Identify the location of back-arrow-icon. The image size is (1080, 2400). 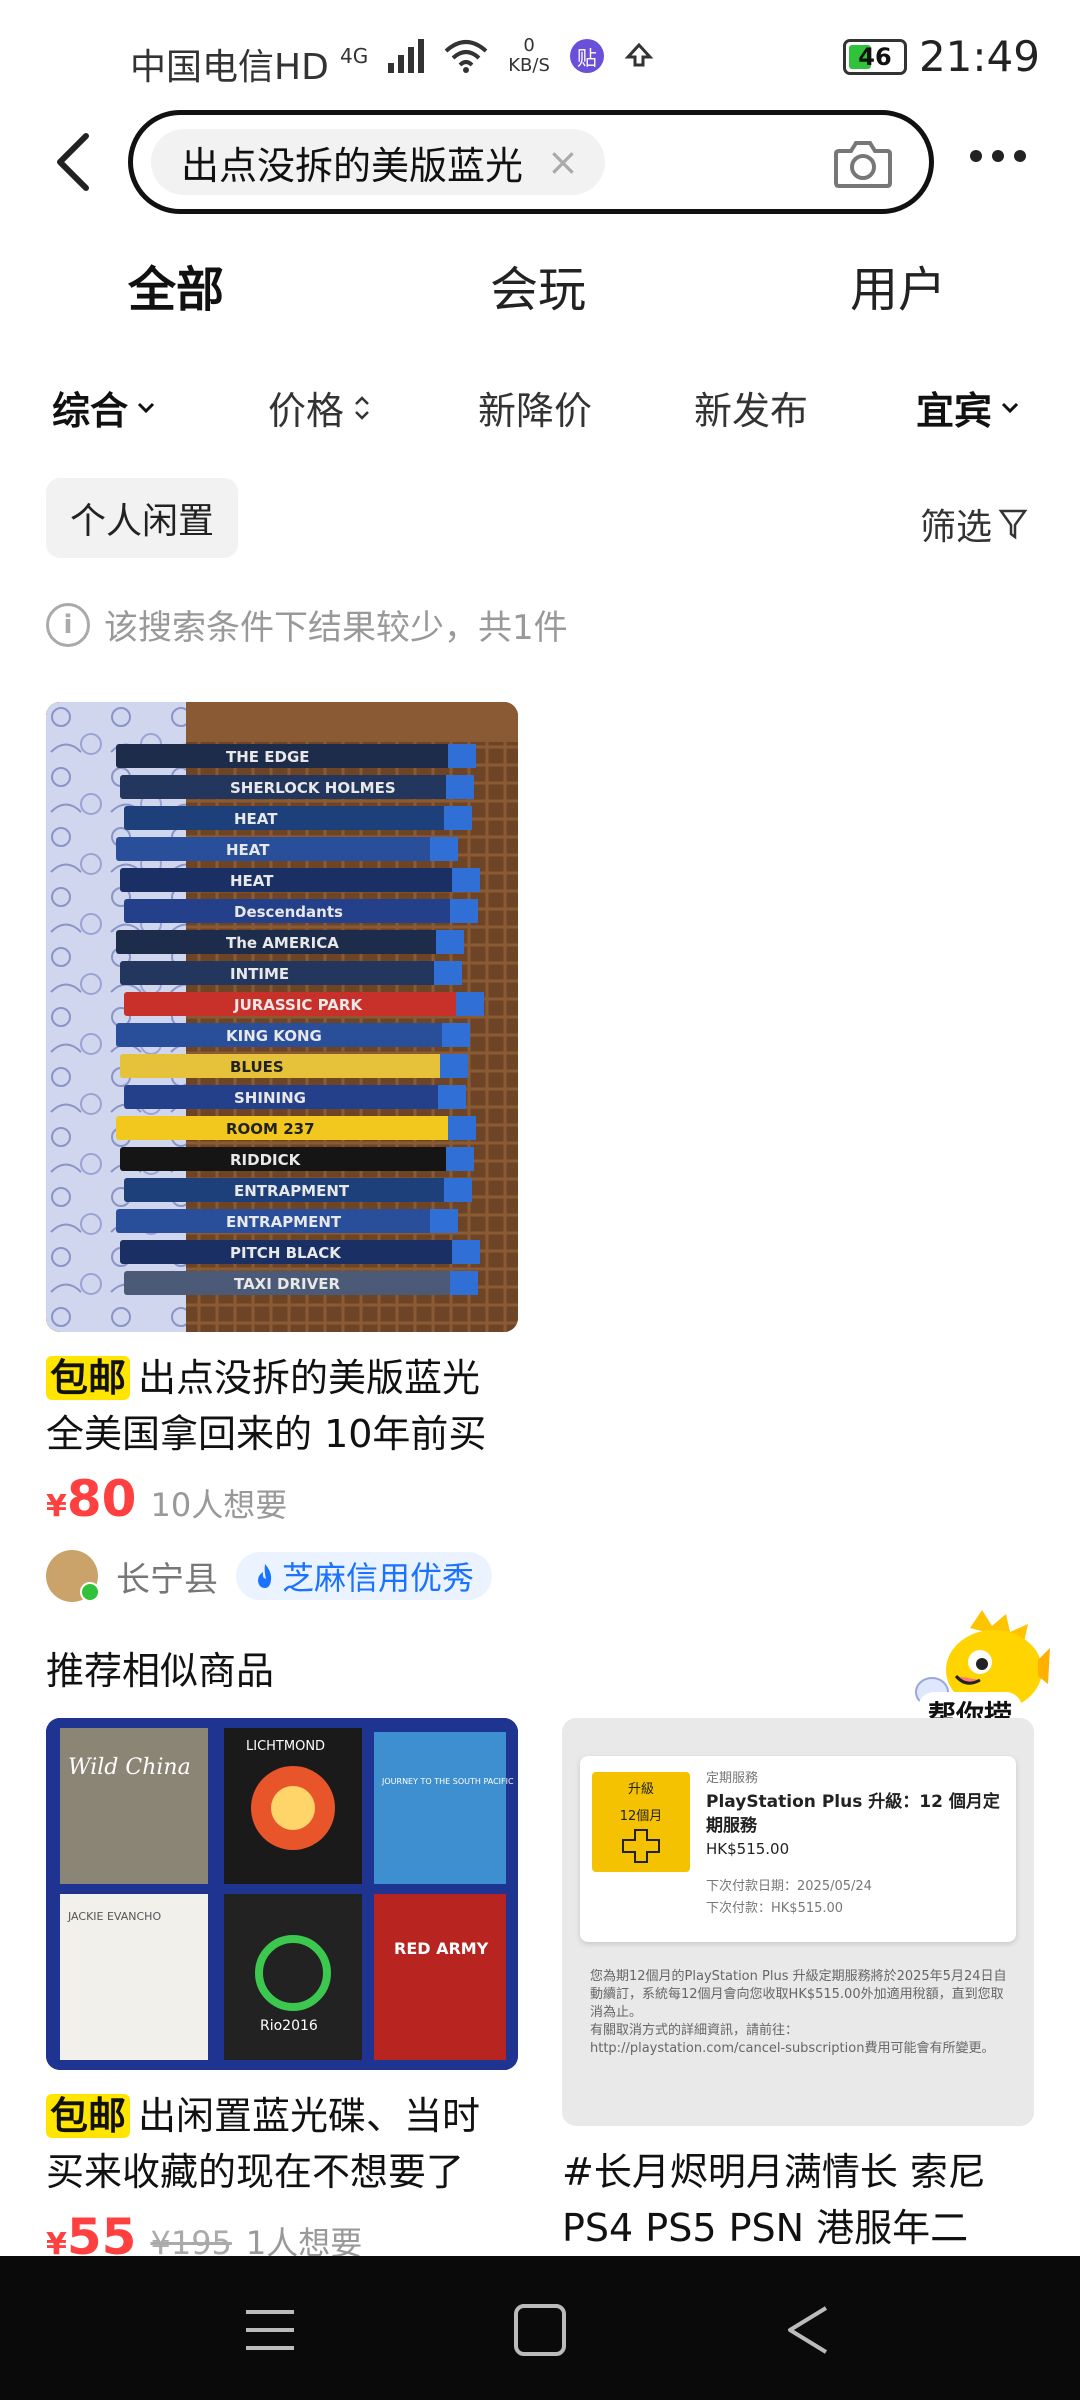
(75, 162).